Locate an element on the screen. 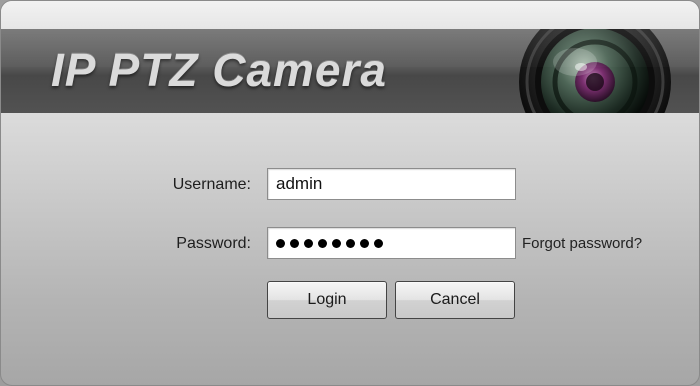  cancel-button: Cancel is located at coordinates (455, 300).